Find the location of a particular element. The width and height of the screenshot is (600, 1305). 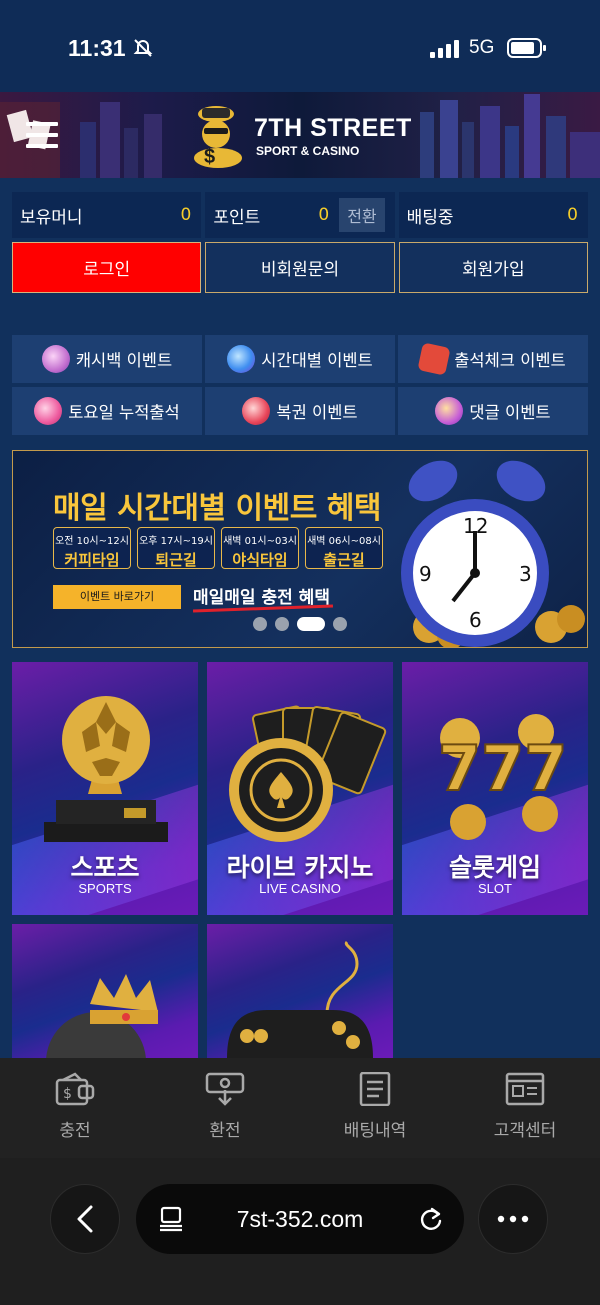

withdraw-icon is located at coordinates (225, 1089).